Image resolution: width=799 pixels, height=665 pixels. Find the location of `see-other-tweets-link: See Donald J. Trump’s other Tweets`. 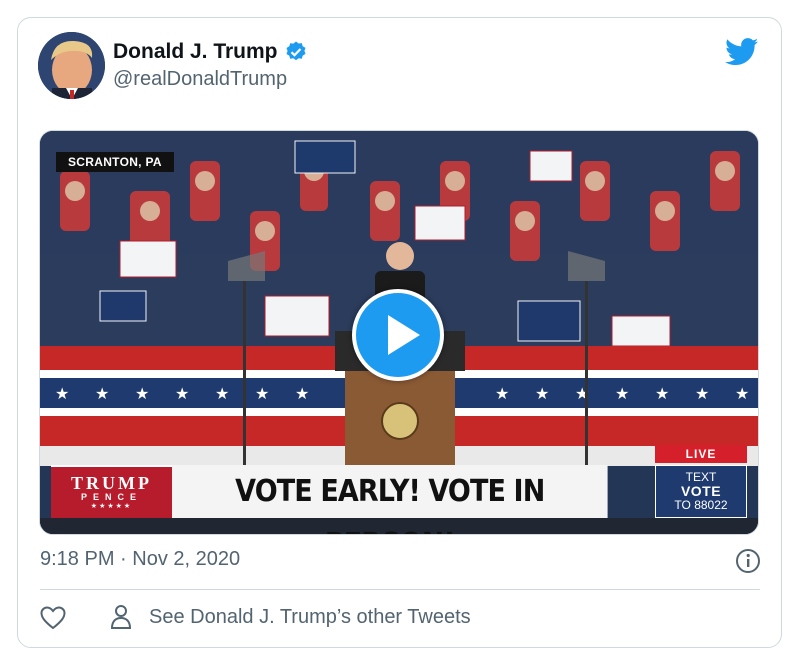

see-other-tweets-link: See Donald J. Trump’s other Tweets is located at coordinates (310, 617).